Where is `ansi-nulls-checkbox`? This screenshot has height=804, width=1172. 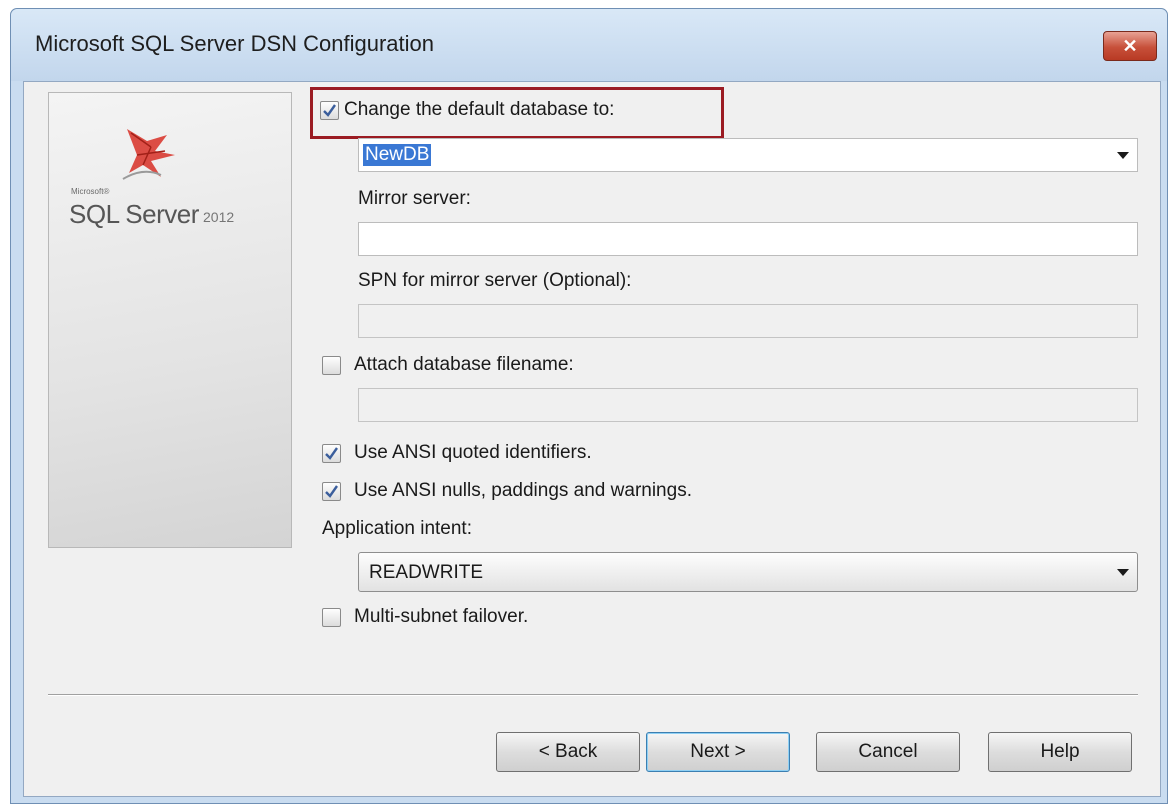 ansi-nulls-checkbox is located at coordinates (331, 491).